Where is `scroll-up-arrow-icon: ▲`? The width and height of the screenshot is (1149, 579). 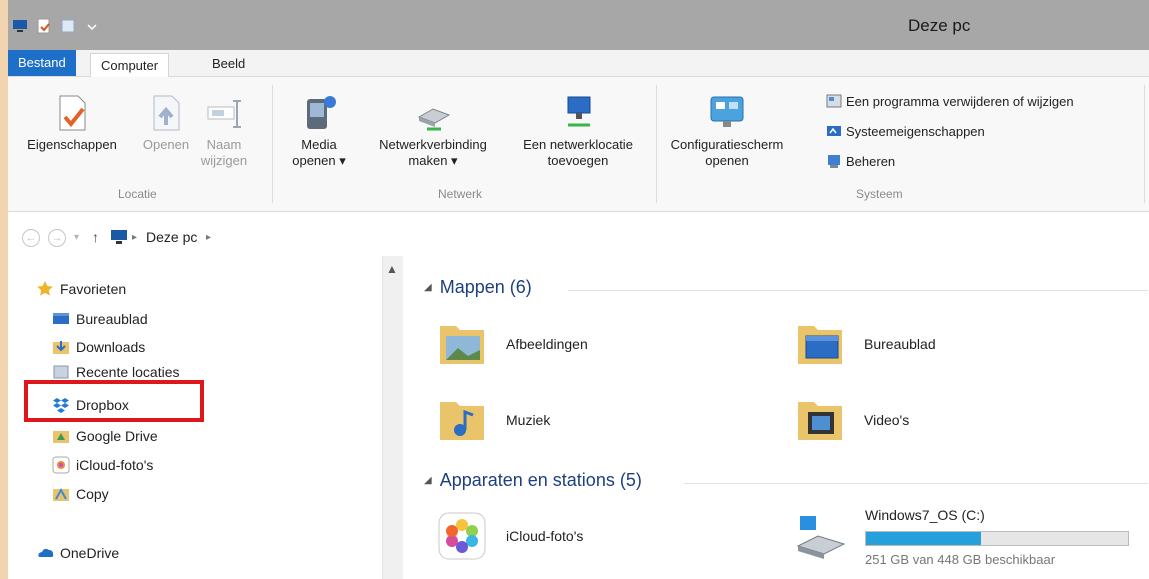
scroll-up-arrow-icon: ▲ is located at coordinates (392, 269).